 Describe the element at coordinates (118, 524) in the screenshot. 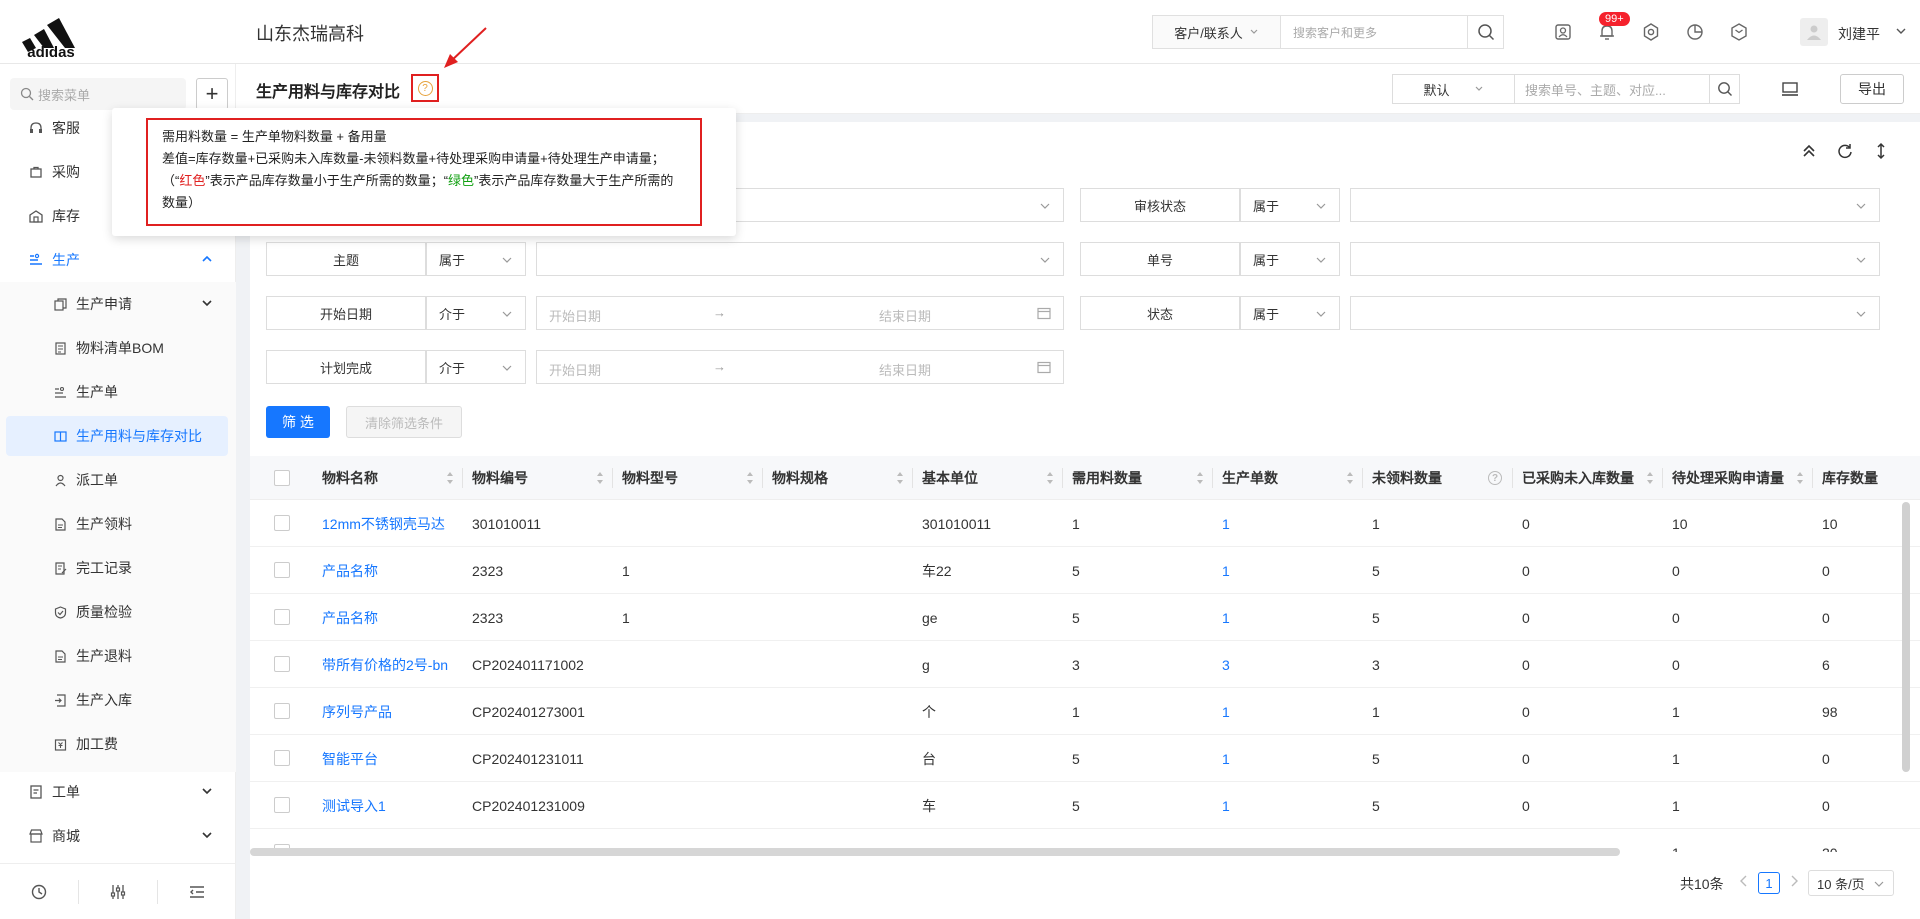

I see `sidebar-subitem-material-picking: 生产领料` at that location.